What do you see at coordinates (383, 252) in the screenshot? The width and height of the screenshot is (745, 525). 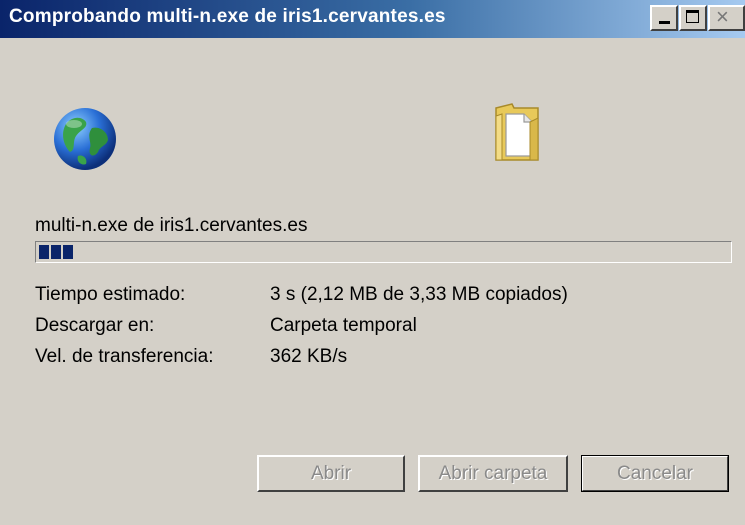 I see `download-progress-bar` at bounding box center [383, 252].